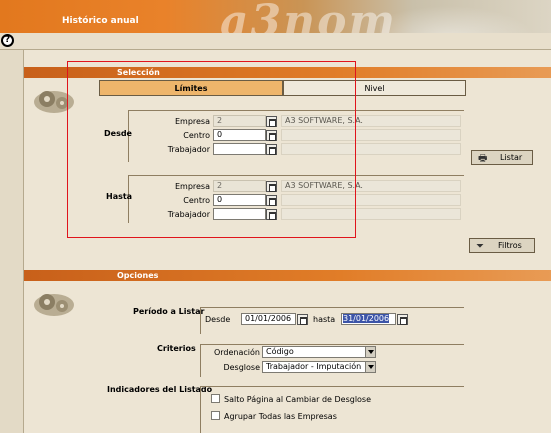 Image resolution: width=551 pixels, height=433 pixels. I want to click on periodo-hasta-value: 31/01/2006, so click(366, 318).